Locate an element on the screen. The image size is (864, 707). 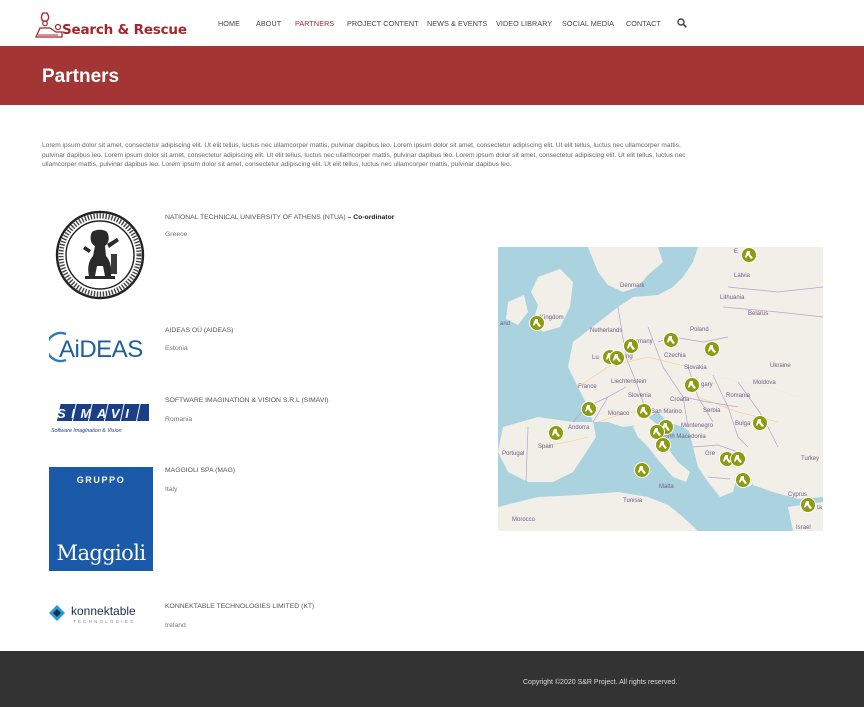
map-label-e: E is located at coordinates (736, 252).